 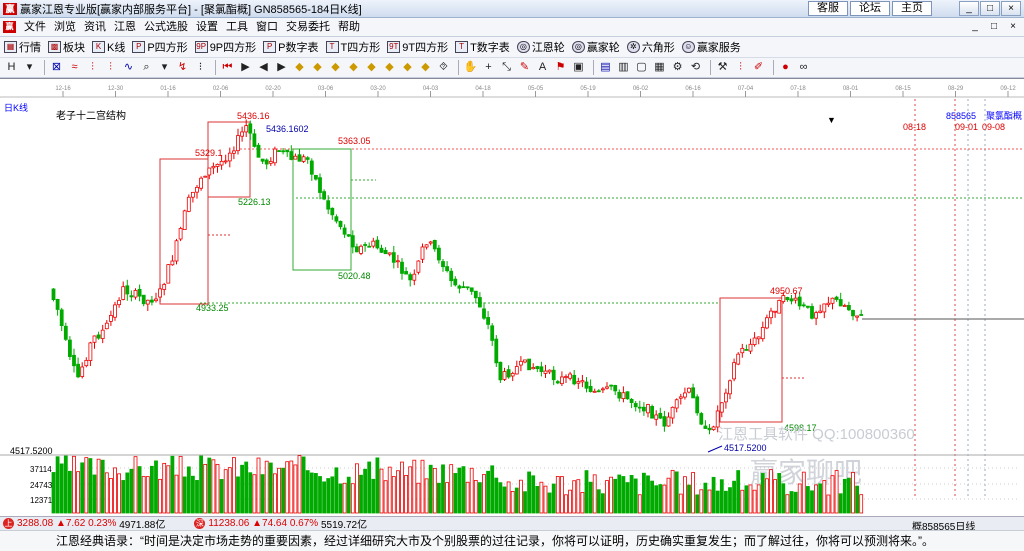 I want to click on mark-icon: ⯑, so click(x=443, y=67).